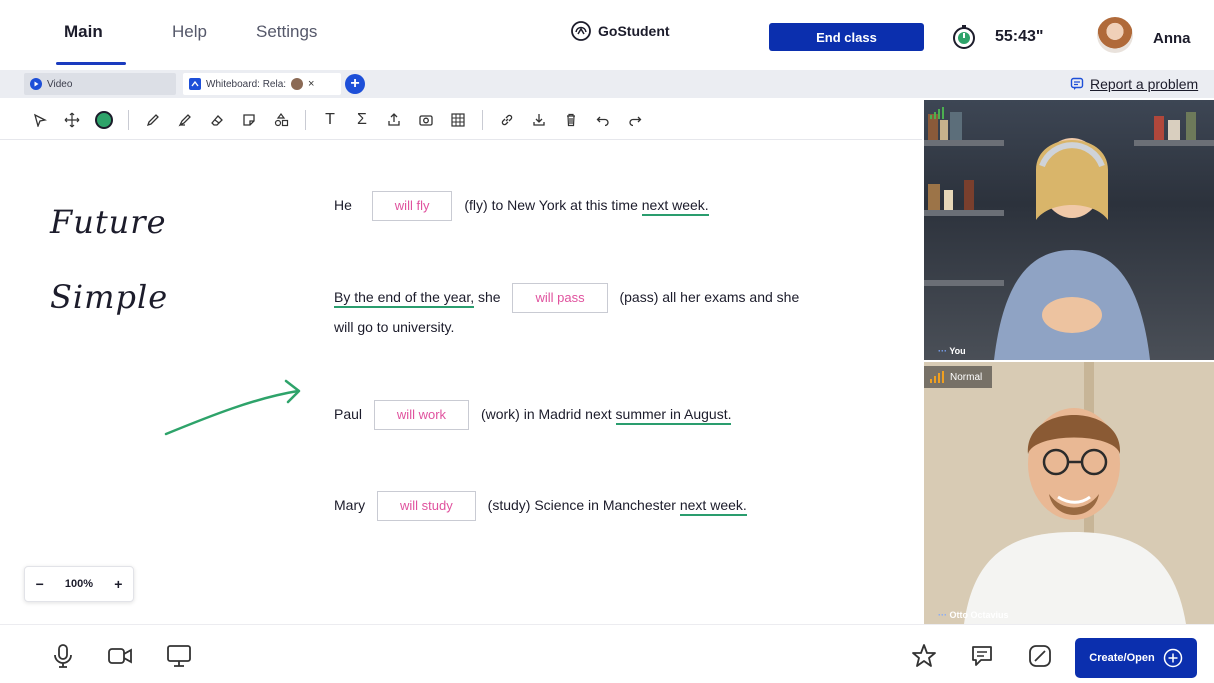 The width and height of the screenshot is (1214, 683). I want to click on doc-tab-whiteboard: Whiteboard: Rela: ×, so click(262, 84).